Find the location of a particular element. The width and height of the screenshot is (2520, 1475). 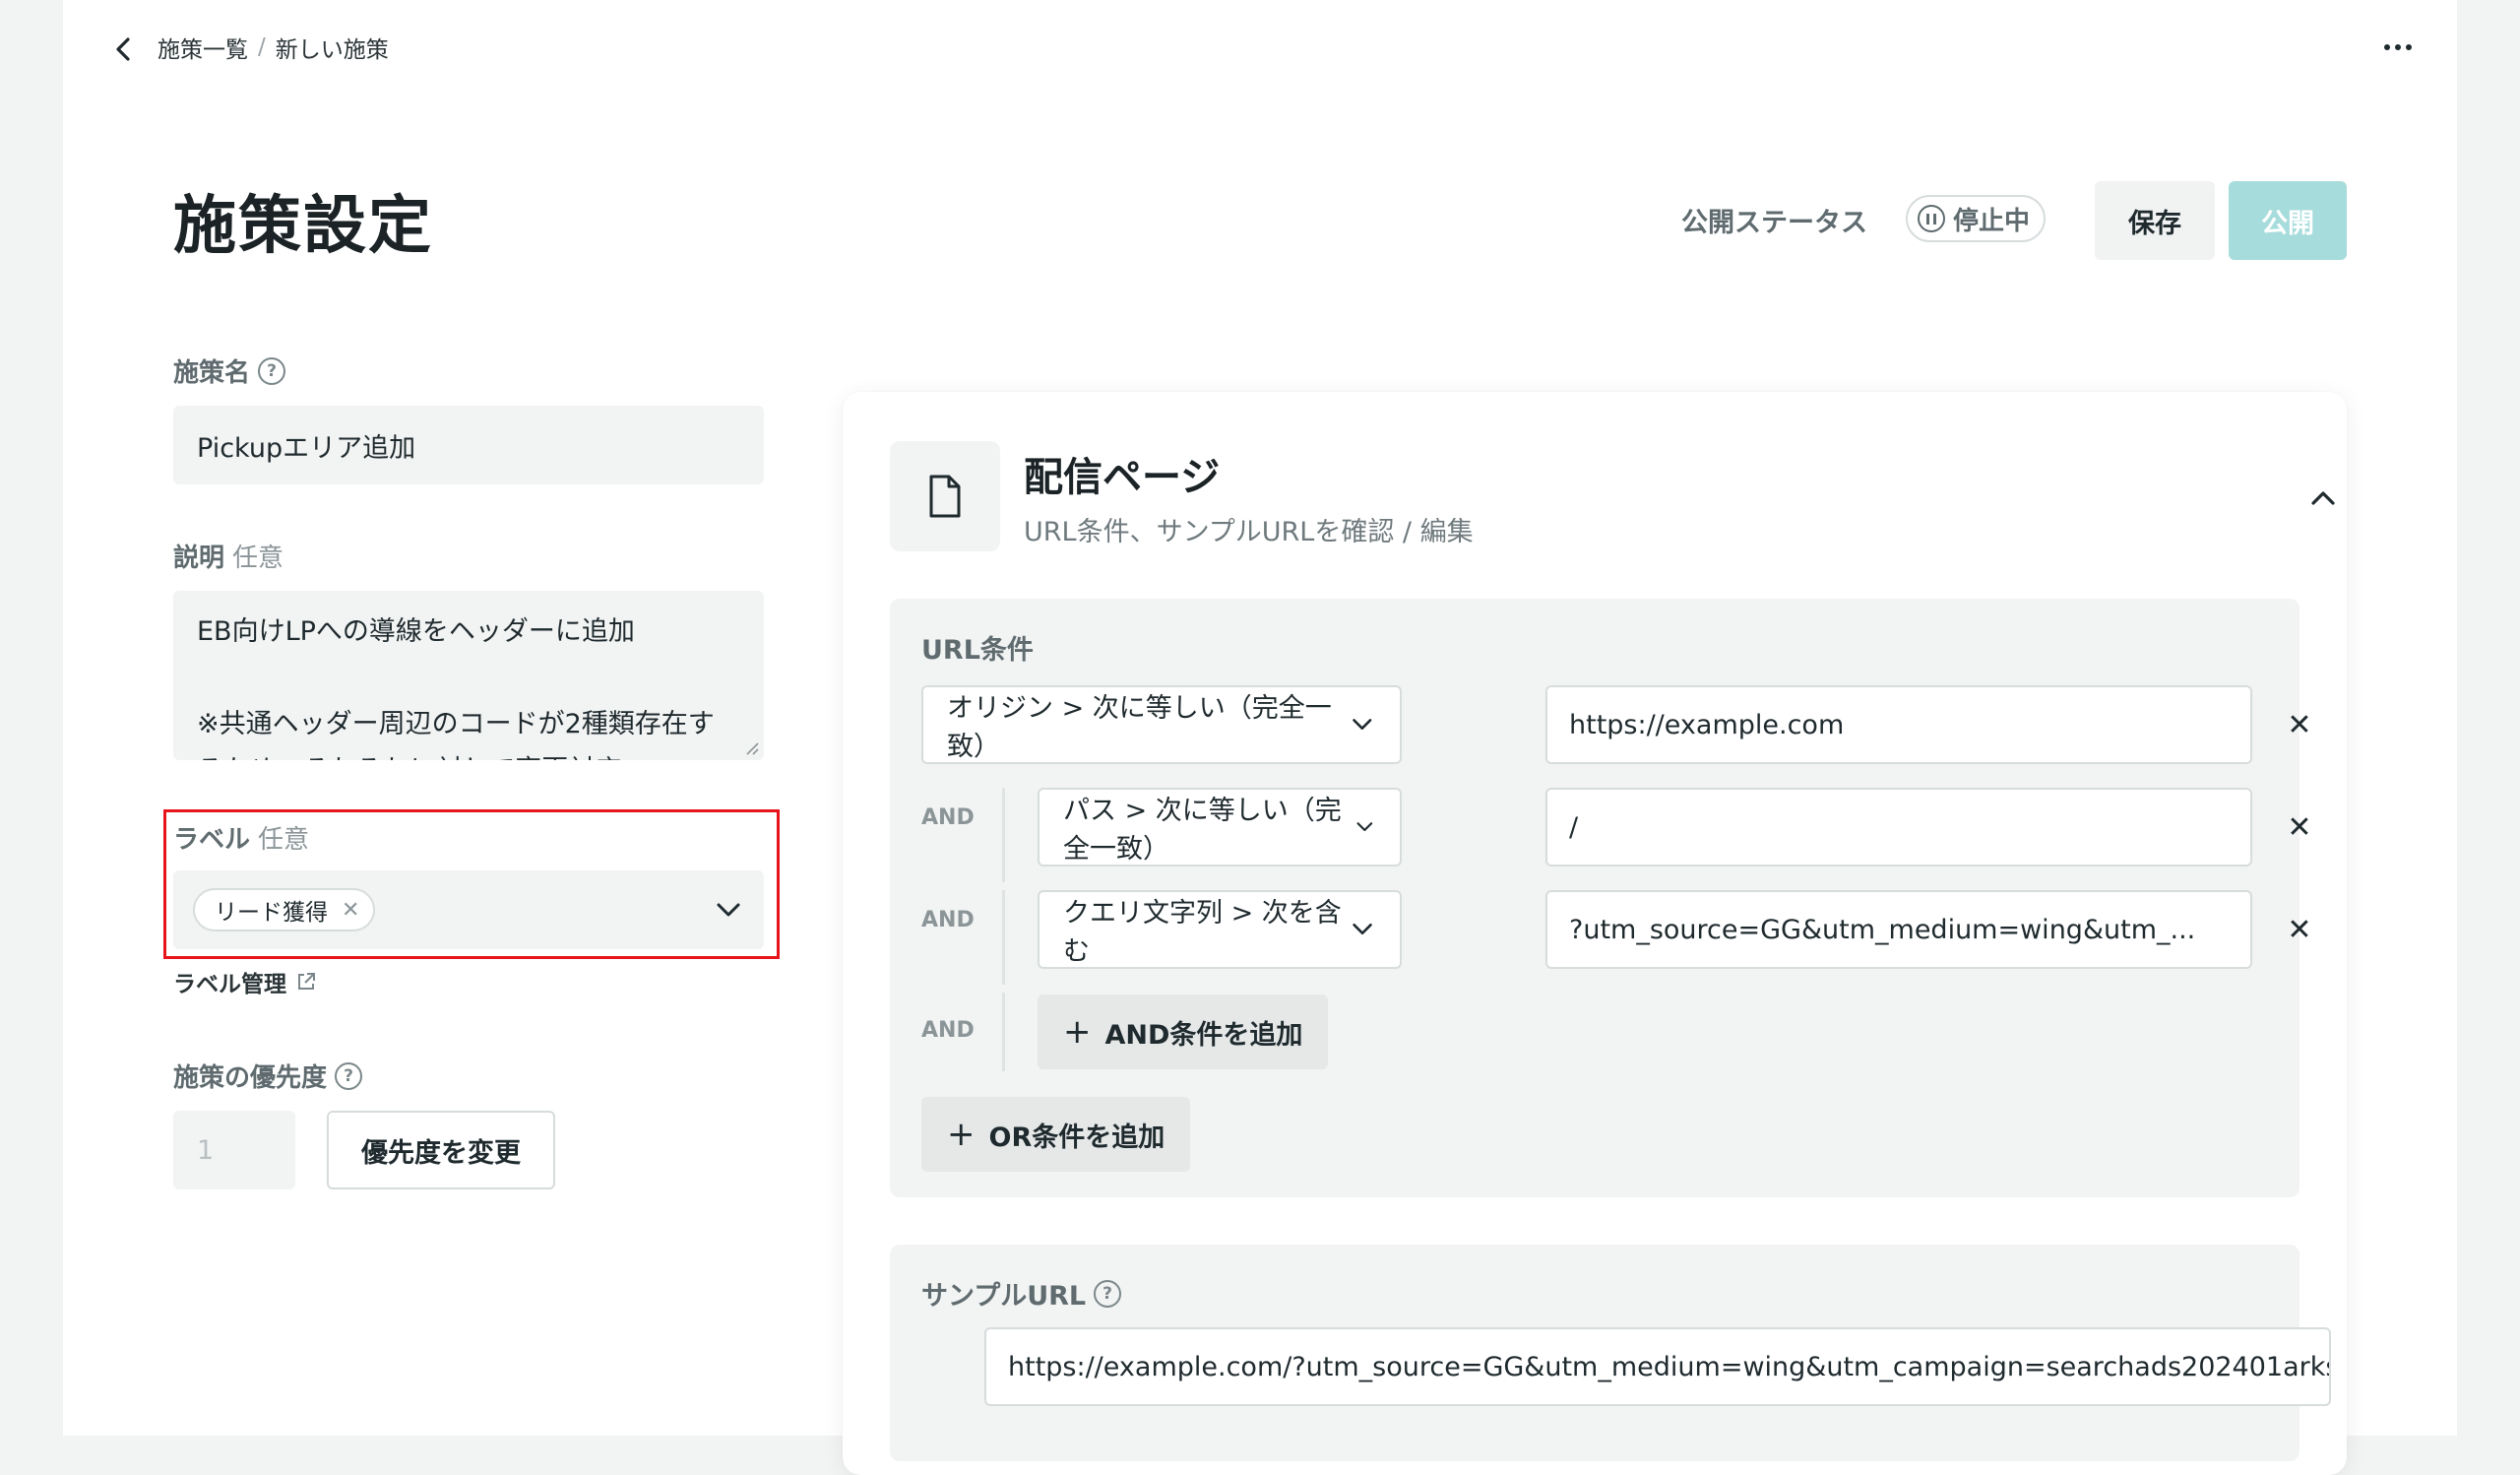

condition-type-select: クエリ文字列 > 次を含む is located at coordinates (1220, 929).